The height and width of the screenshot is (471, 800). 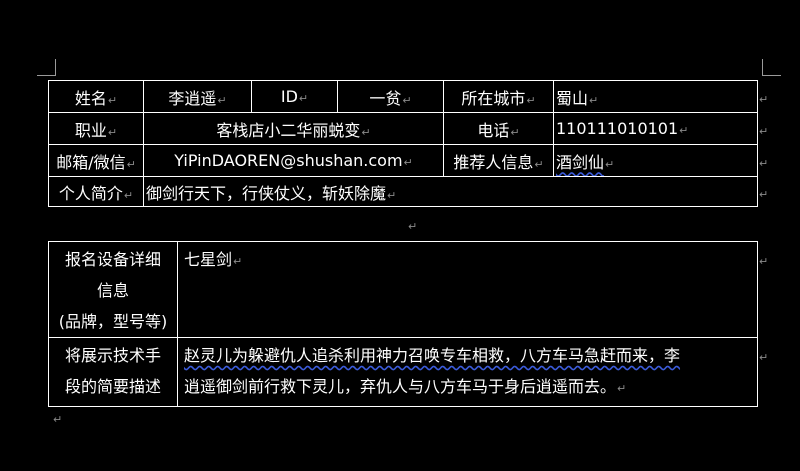 I want to click on table-row: 职业↵ 客栈店小二华丽蜕变↵ 电话↵ 110111010101↵, so click(x=403, y=128).